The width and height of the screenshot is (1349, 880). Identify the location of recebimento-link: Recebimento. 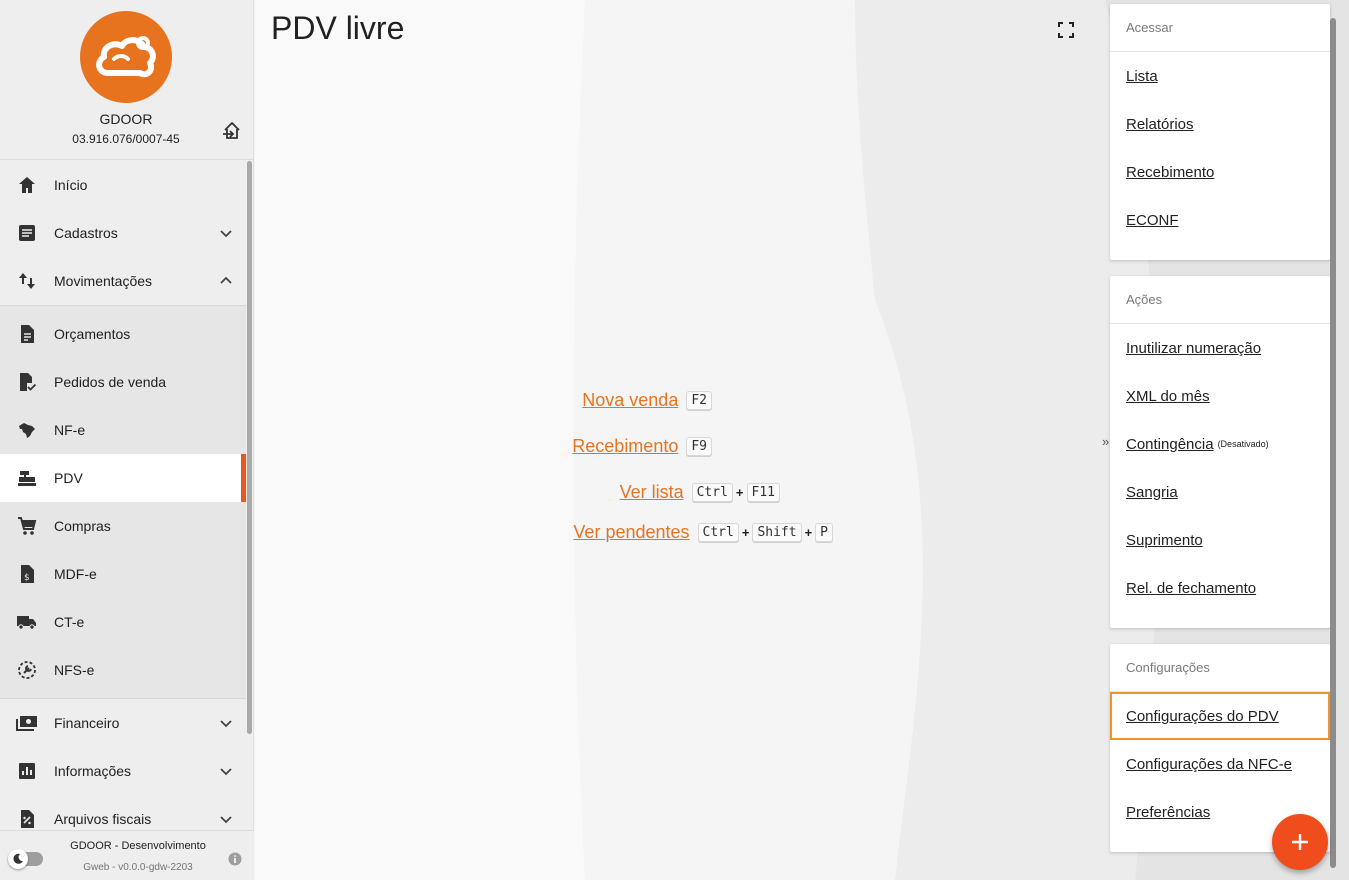
(625, 446).